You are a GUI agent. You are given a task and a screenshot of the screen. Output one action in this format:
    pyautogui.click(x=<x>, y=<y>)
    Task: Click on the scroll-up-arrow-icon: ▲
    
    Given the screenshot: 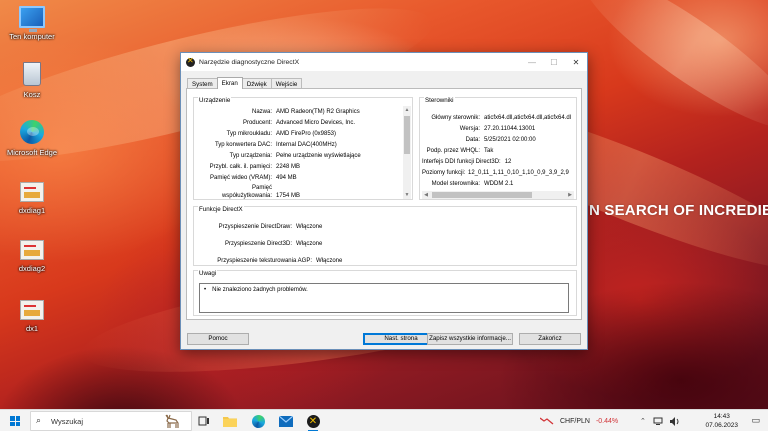 What is the action you would take?
    pyautogui.click(x=407, y=110)
    